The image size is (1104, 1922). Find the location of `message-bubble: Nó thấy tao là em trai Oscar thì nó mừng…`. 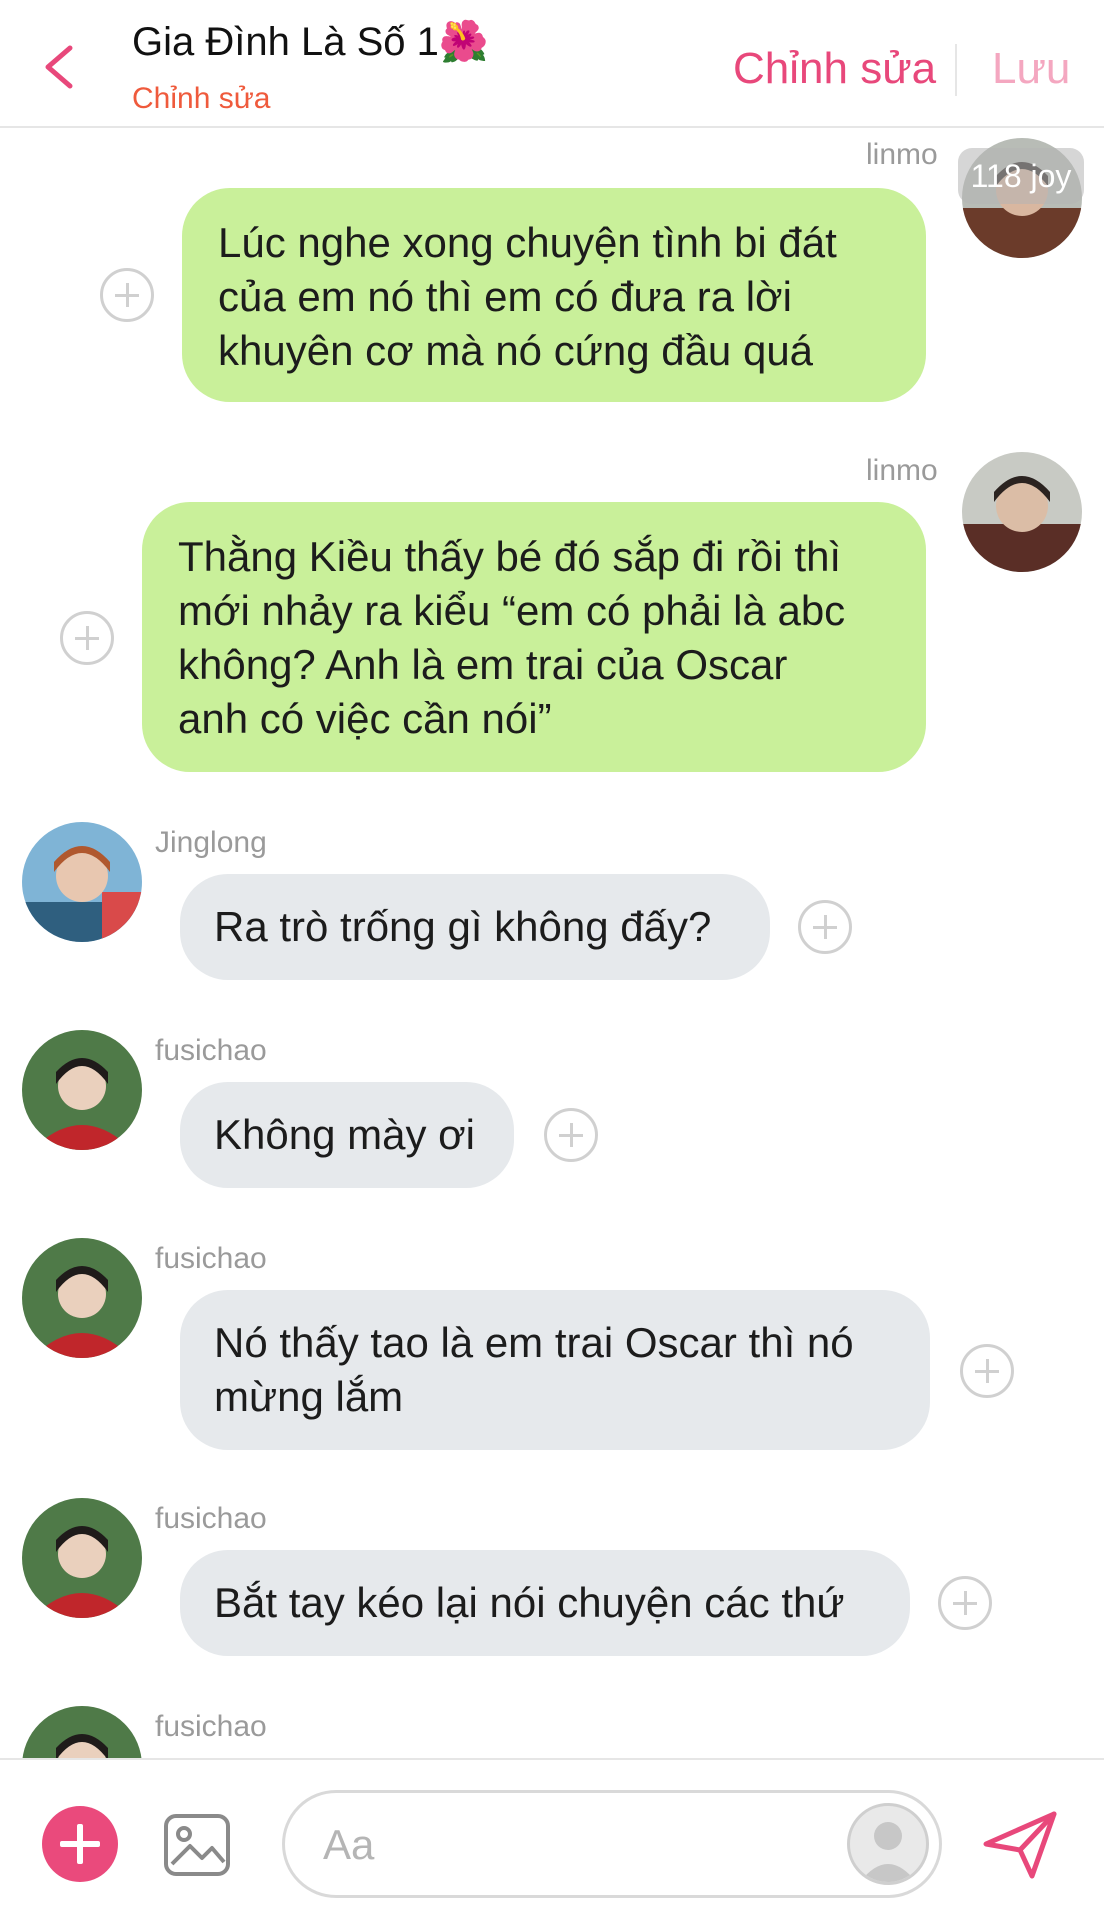

message-bubble: Nó thấy tao là em trai Oscar thì nó mừng… is located at coordinates (555, 1370).